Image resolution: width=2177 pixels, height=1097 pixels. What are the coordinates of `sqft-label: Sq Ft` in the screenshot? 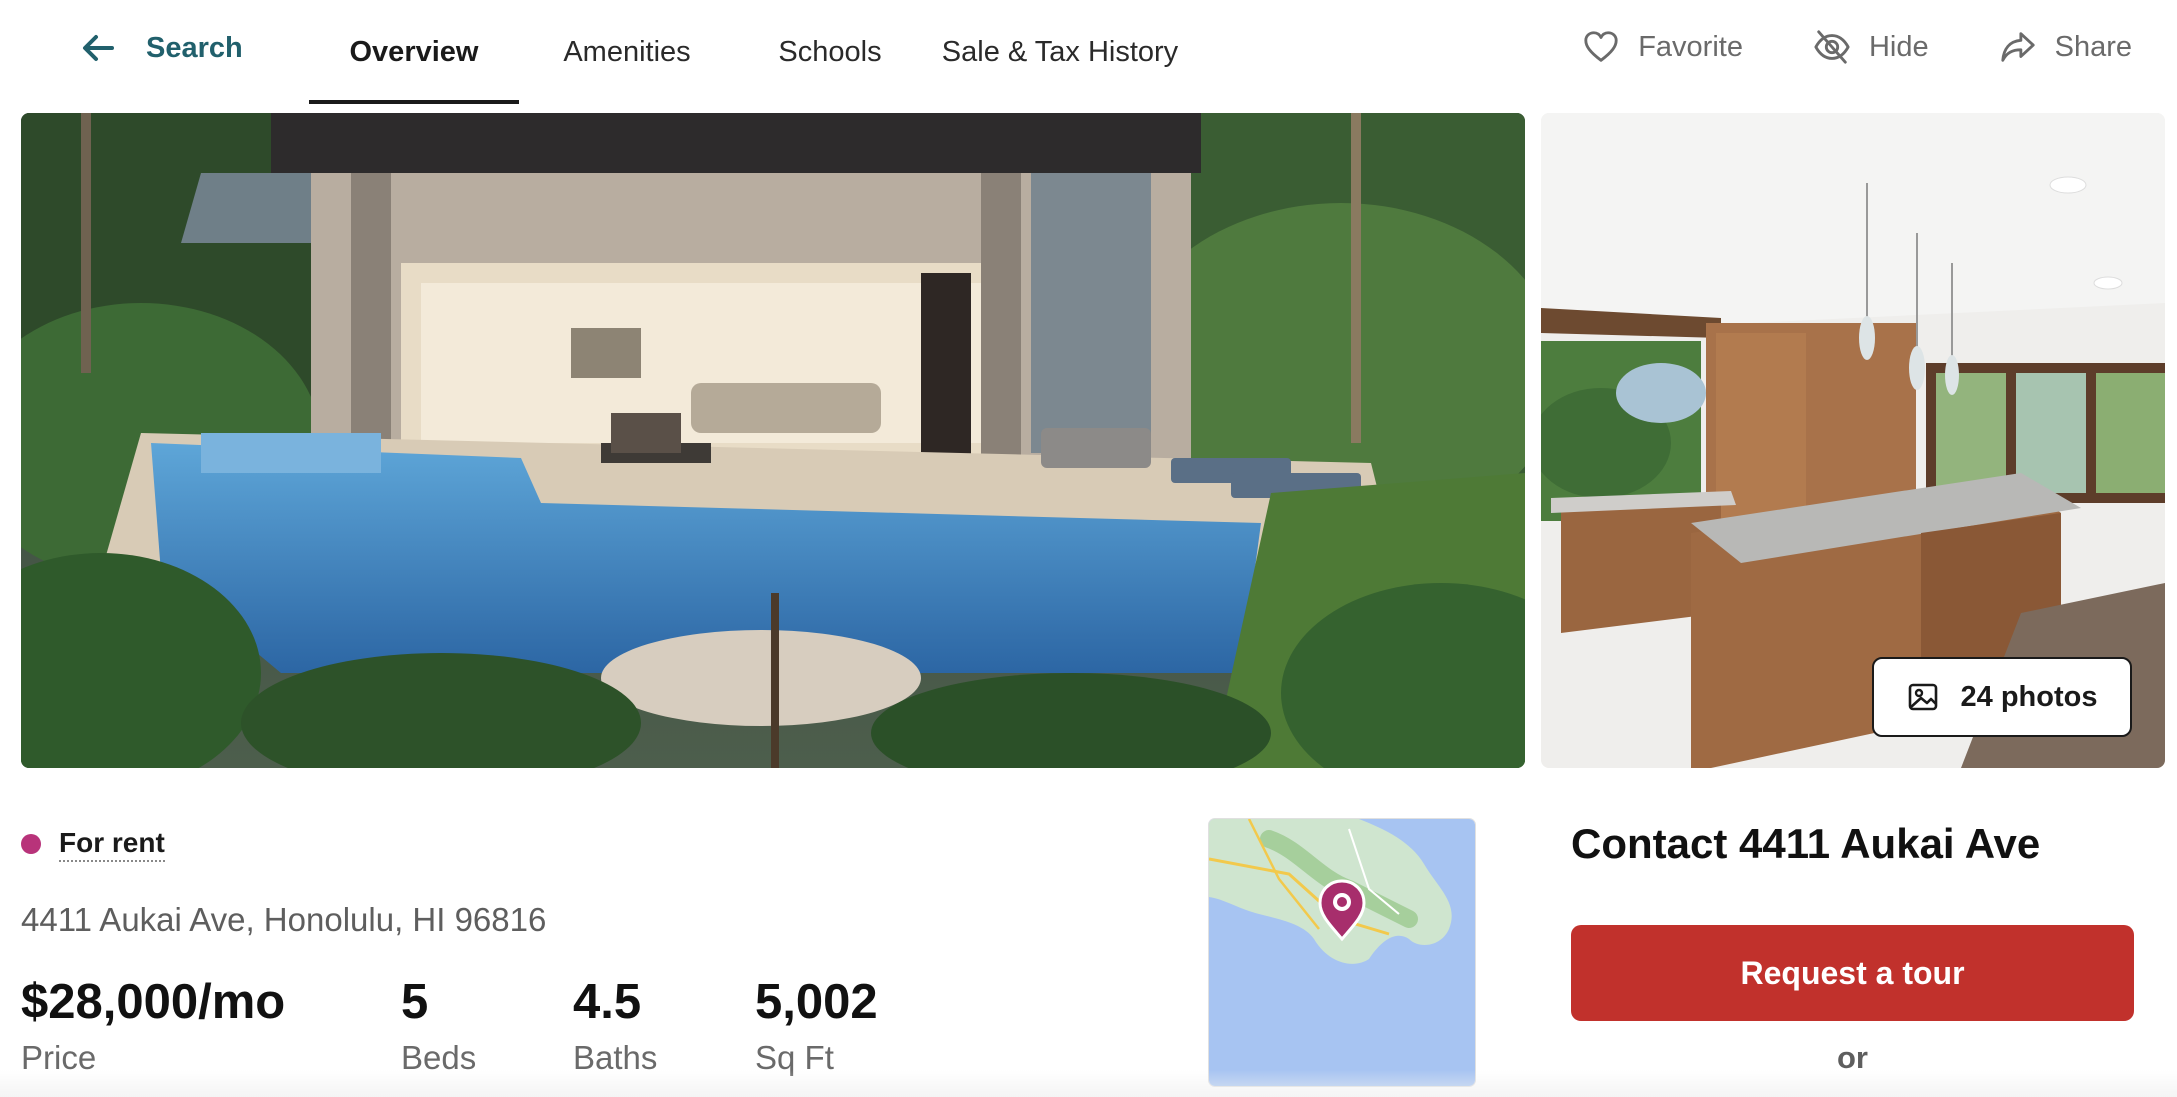 It's located at (794, 1057).